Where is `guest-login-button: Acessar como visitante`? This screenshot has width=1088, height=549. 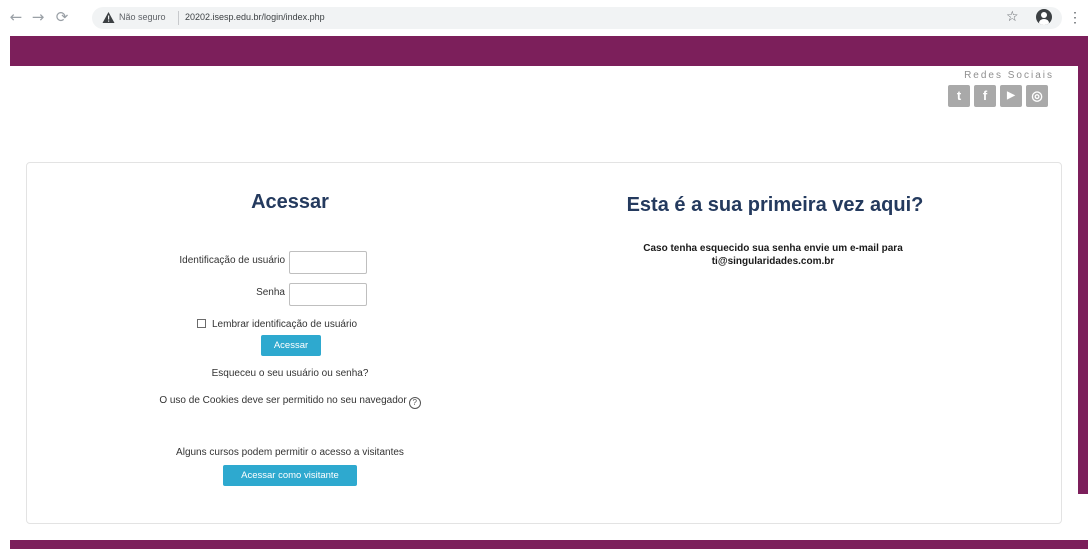 guest-login-button: Acessar como visitante is located at coordinates (290, 475).